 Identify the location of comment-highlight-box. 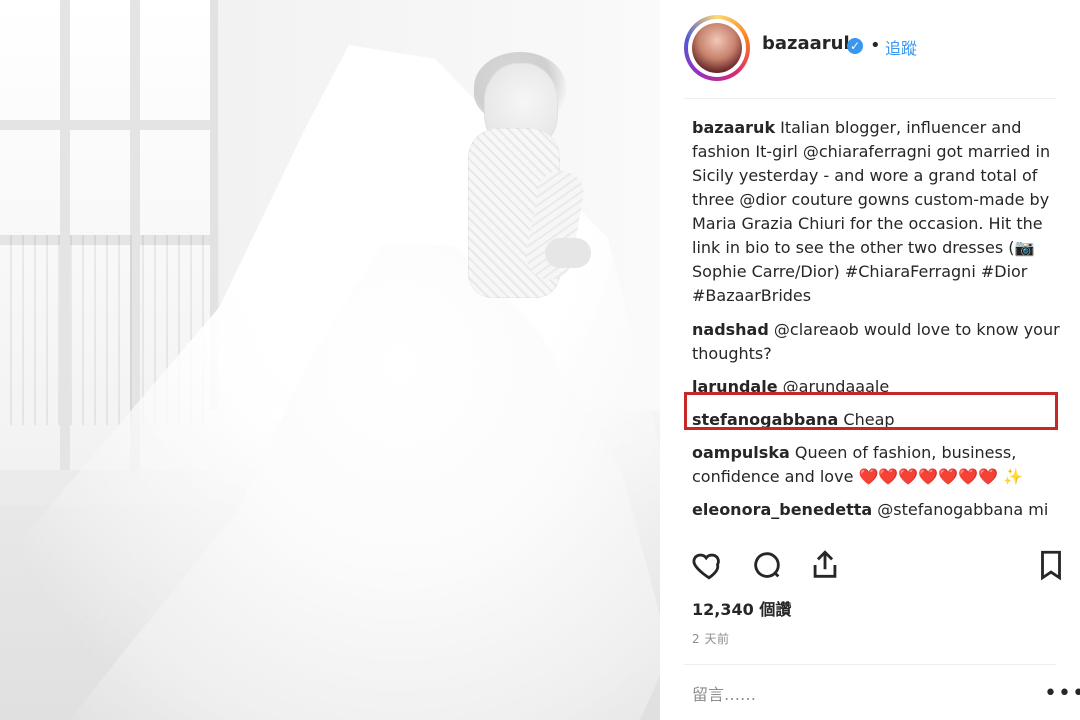
(871, 411).